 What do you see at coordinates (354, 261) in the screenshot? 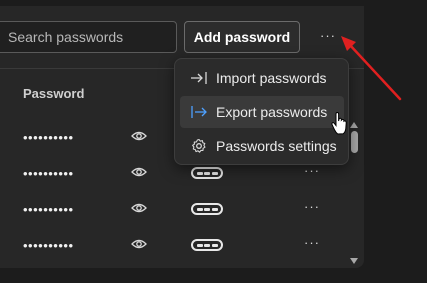
I see `scroll-down-arrow-icon` at bounding box center [354, 261].